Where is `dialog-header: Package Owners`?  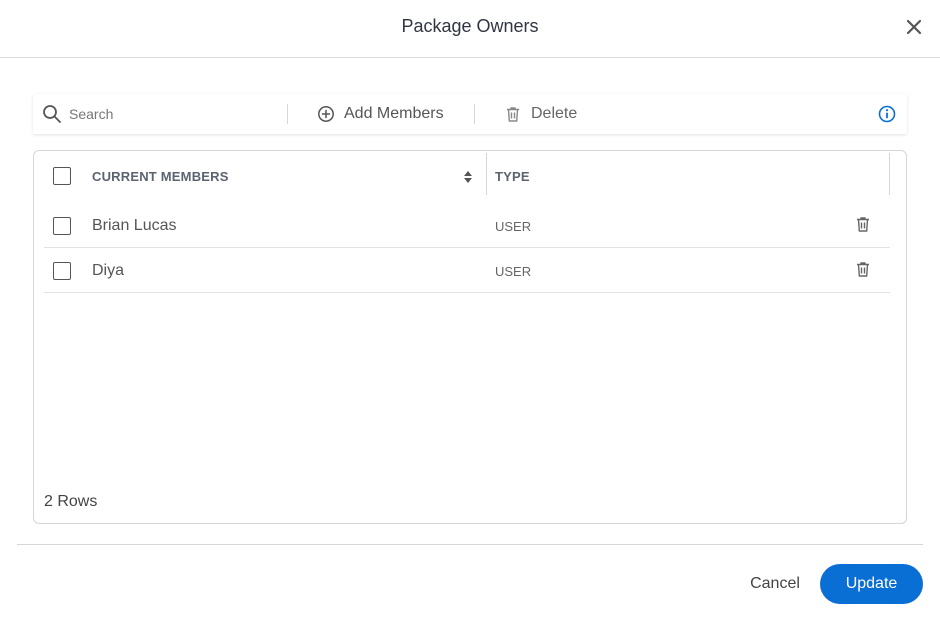
dialog-header: Package Owners is located at coordinates (470, 29).